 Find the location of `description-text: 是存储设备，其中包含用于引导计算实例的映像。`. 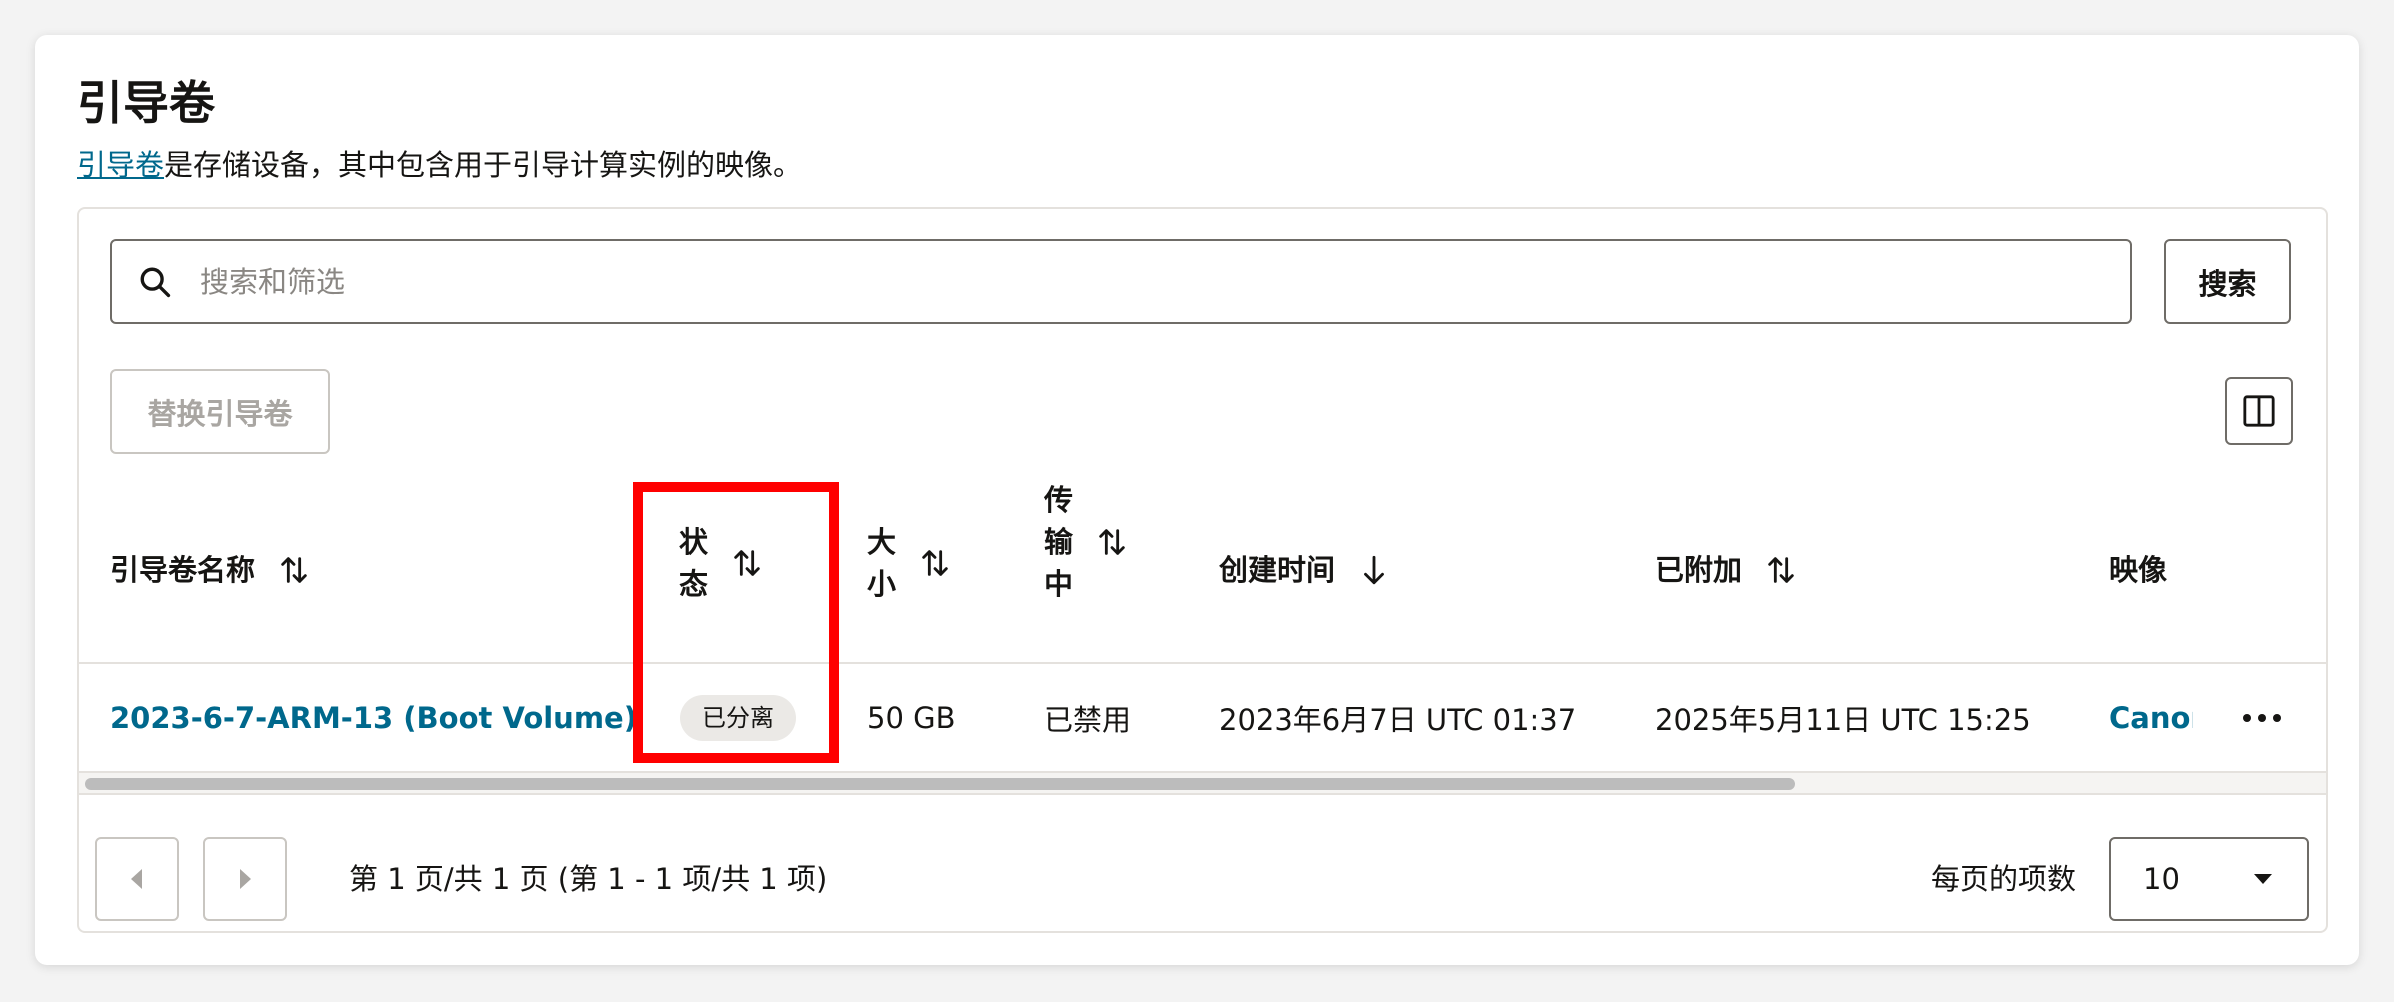

description-text: 是存储设备，其中包含用于引导计算实例的映像。 is located at coordinates (483, 165).